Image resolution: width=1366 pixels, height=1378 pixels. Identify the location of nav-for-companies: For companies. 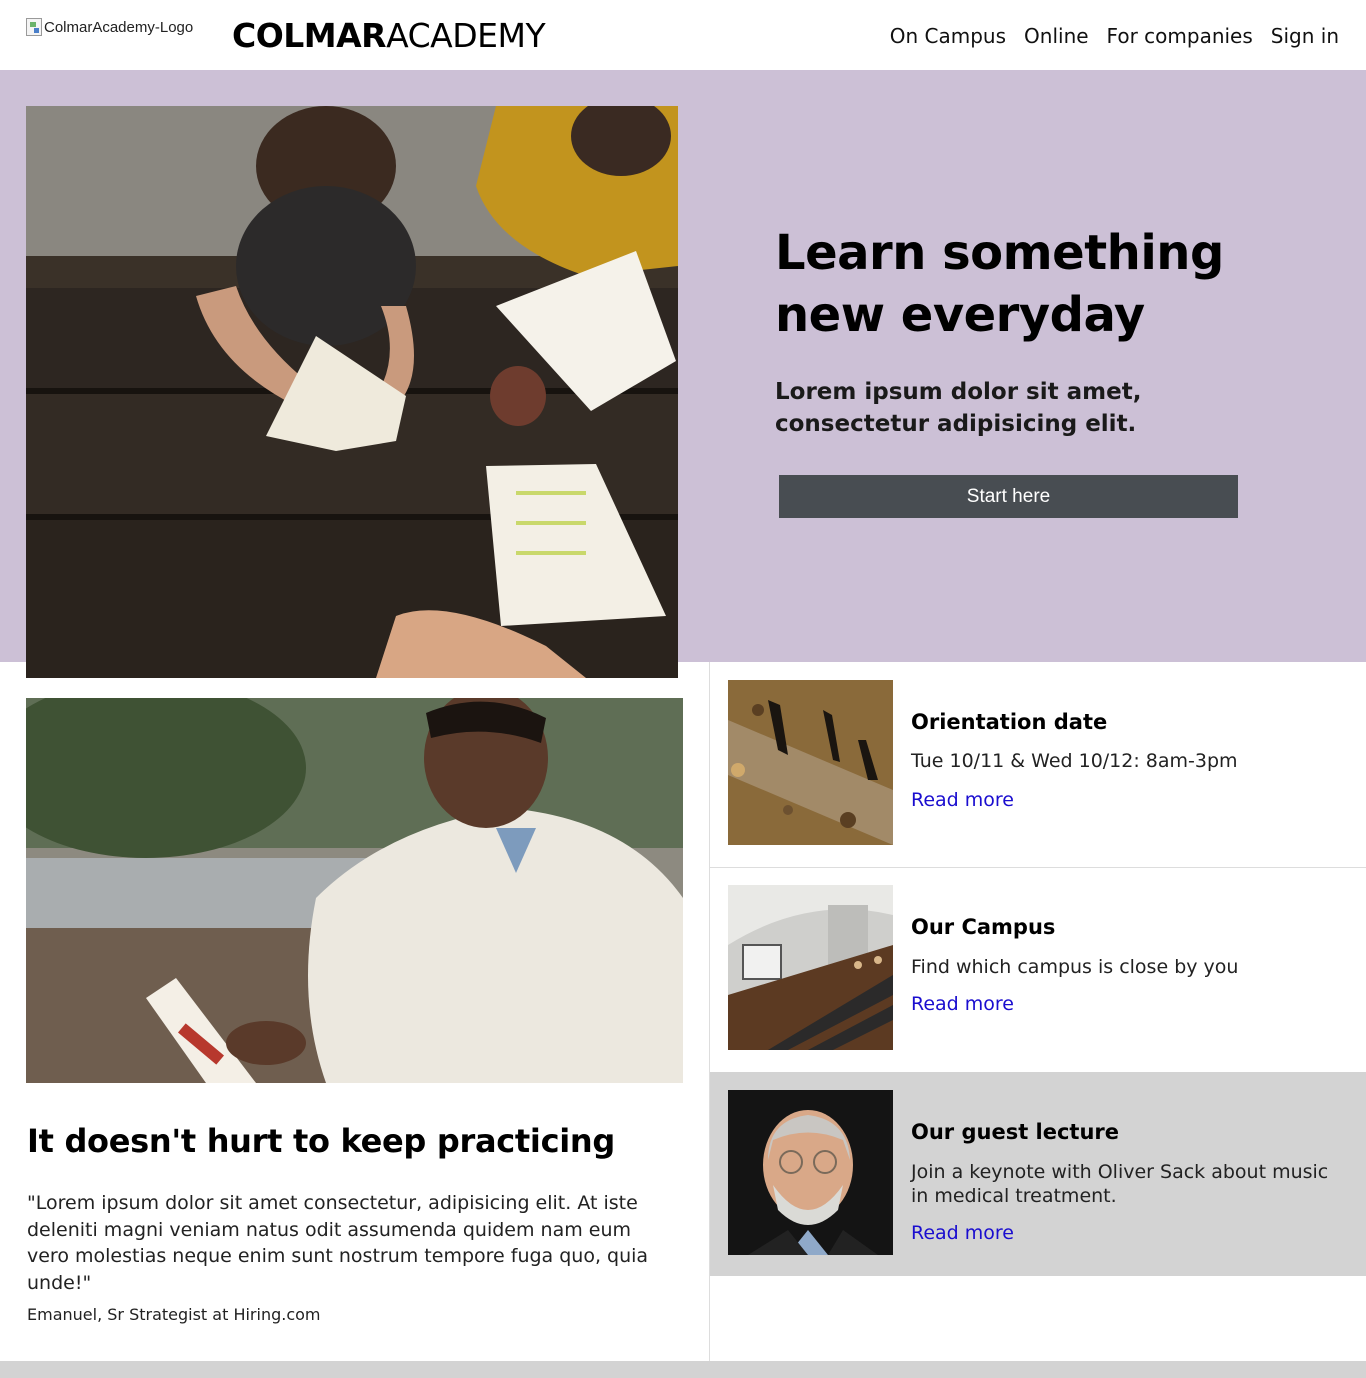
(1180, 36).